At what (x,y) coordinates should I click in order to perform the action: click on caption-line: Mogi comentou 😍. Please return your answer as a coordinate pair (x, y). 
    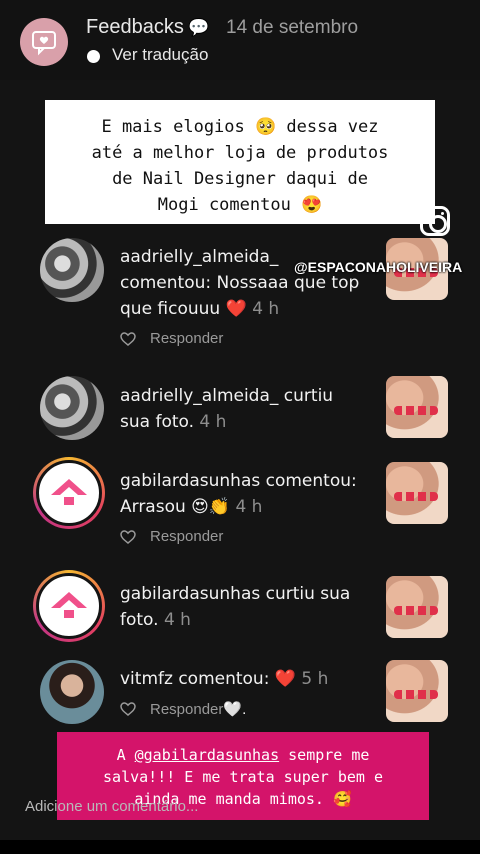
    Looking at the image, I should click on (240, 205).